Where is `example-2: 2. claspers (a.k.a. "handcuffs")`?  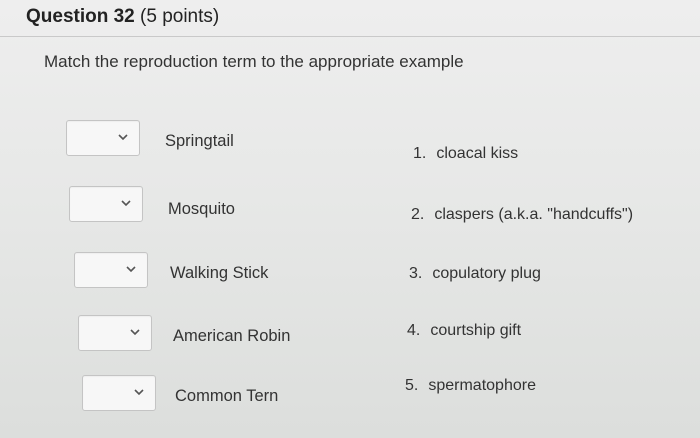
example-2: 2. claspers (a.k.a. "handcuffs") is located at coordinates (522, 215).